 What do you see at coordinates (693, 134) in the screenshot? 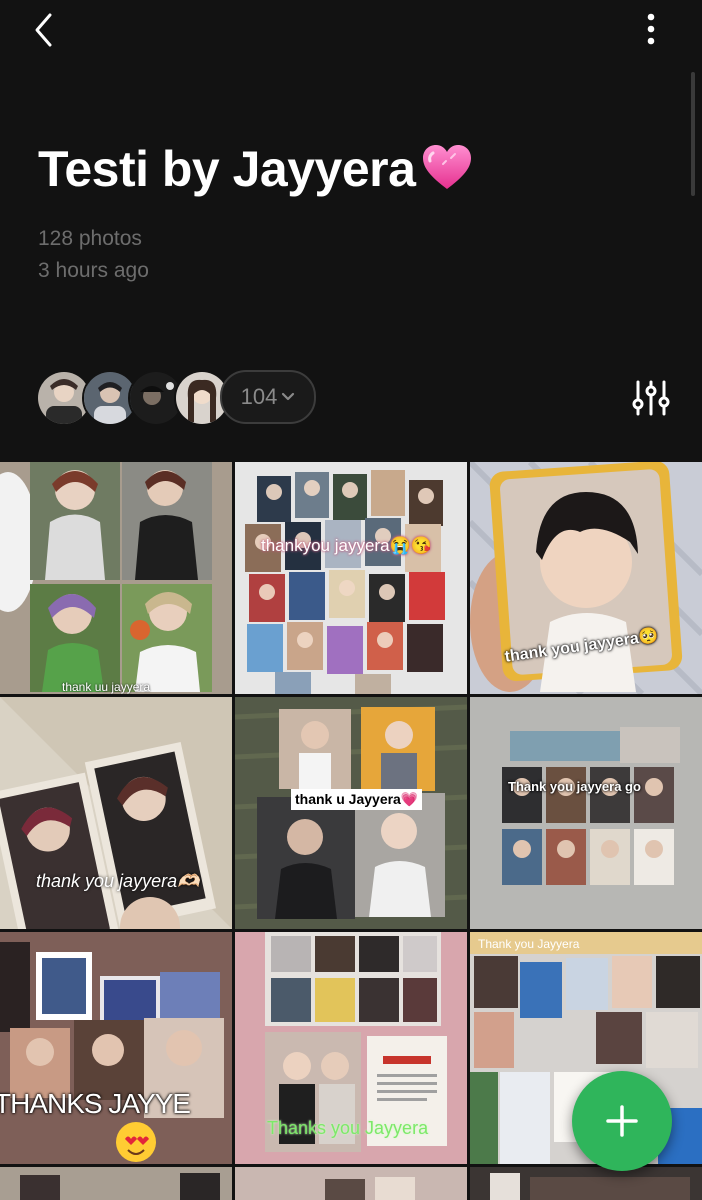
I see `scroll-indicator` at bounding box center [693, 134].